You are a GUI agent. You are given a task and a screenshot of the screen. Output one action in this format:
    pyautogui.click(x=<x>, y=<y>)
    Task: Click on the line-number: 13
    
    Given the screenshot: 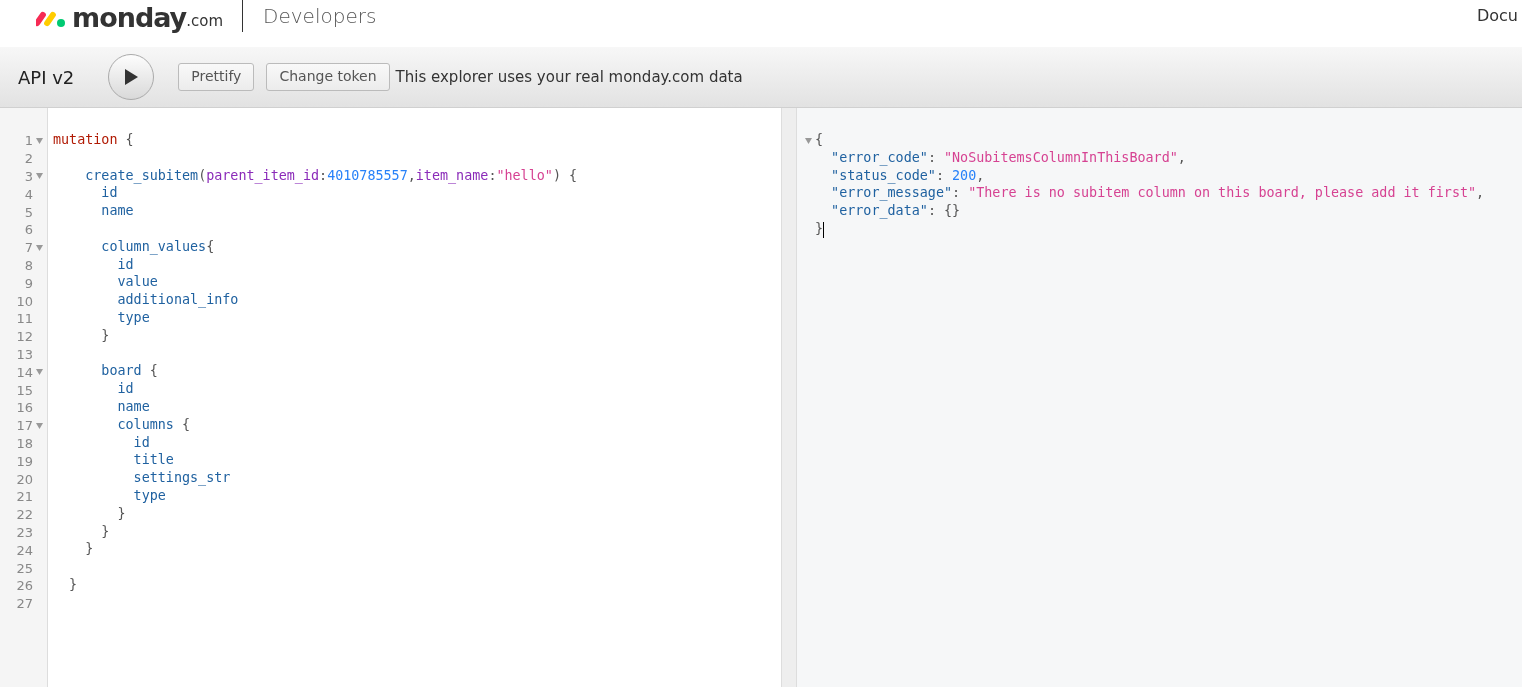 What is the action you would take?
    pyautogui.click(x=24, y=354)
    